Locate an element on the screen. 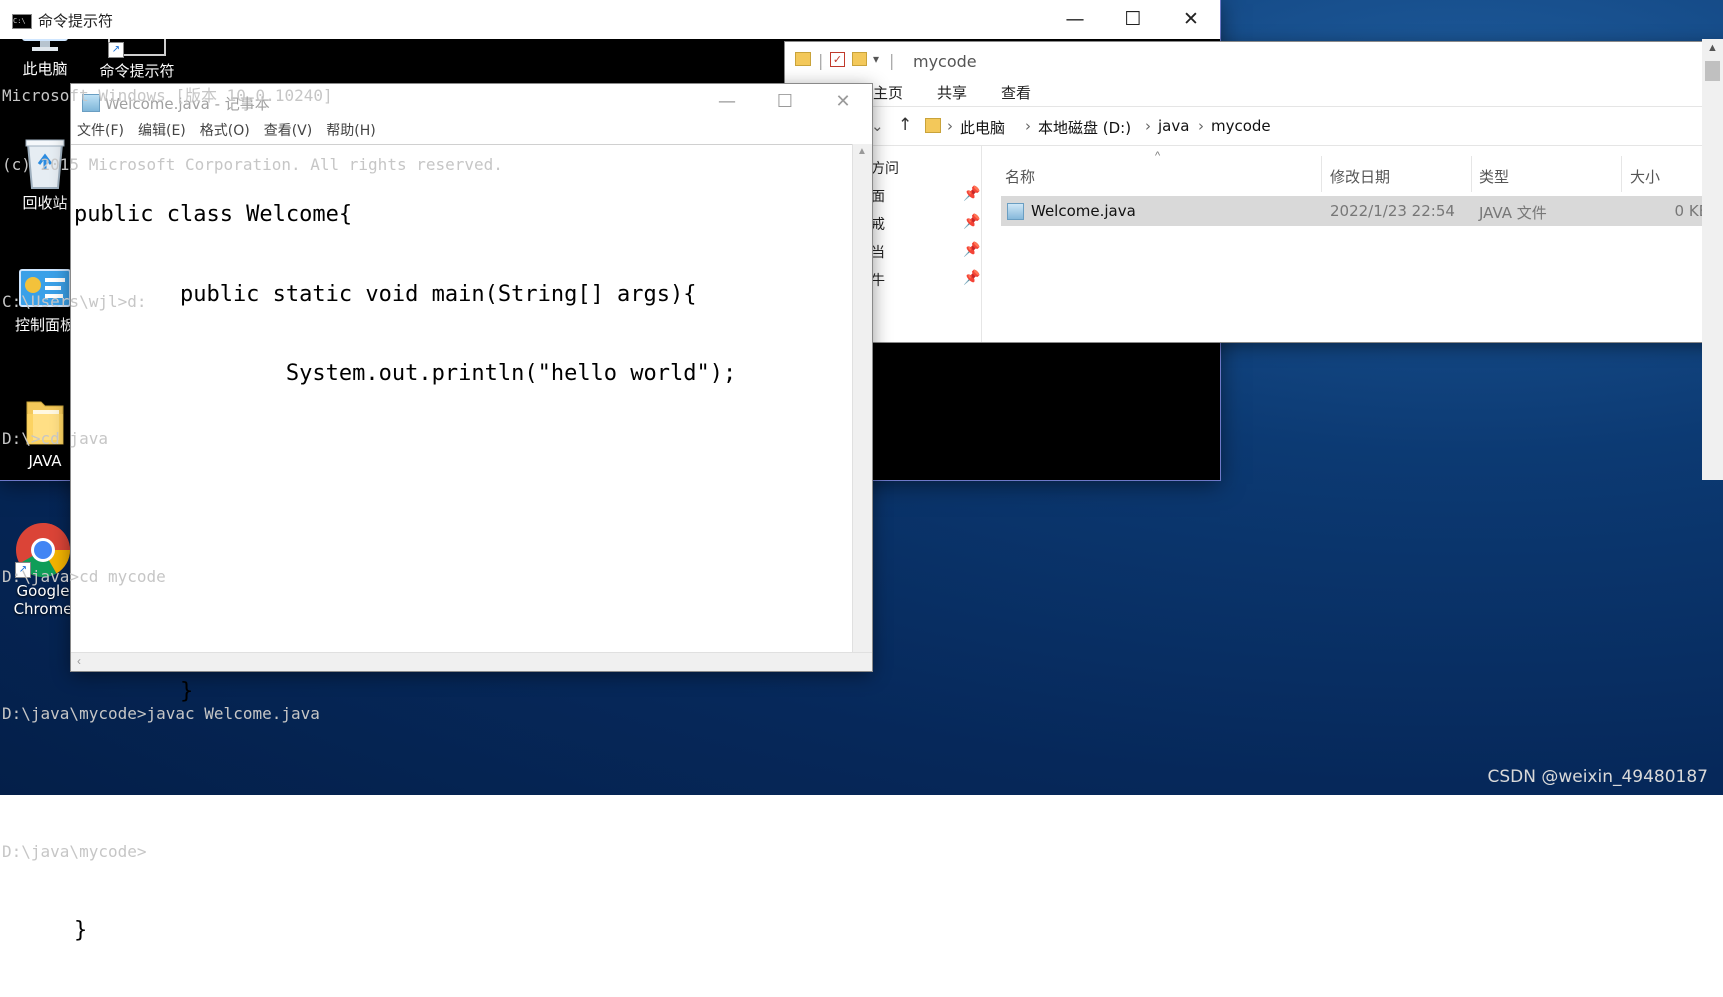  maximize-button: ☐ is located at coordinates (1133, 19).